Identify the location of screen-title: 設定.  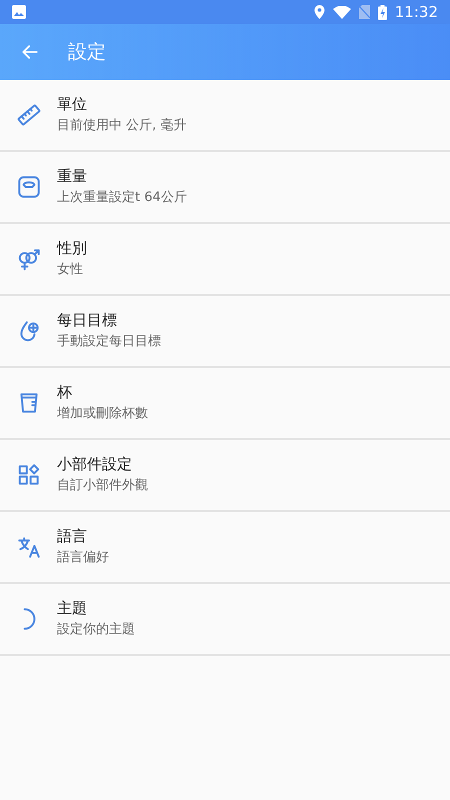
(87, 52).